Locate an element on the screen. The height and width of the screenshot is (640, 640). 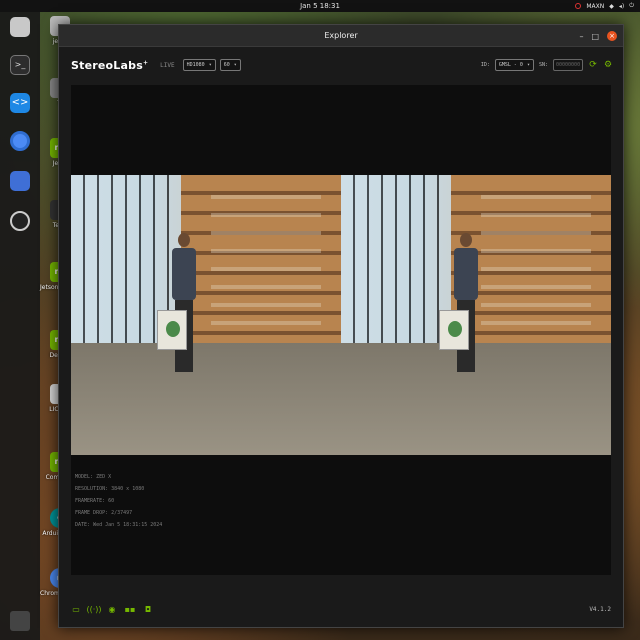
resolution-select: HD1080 ▾ is located at coordinates (199, 65).